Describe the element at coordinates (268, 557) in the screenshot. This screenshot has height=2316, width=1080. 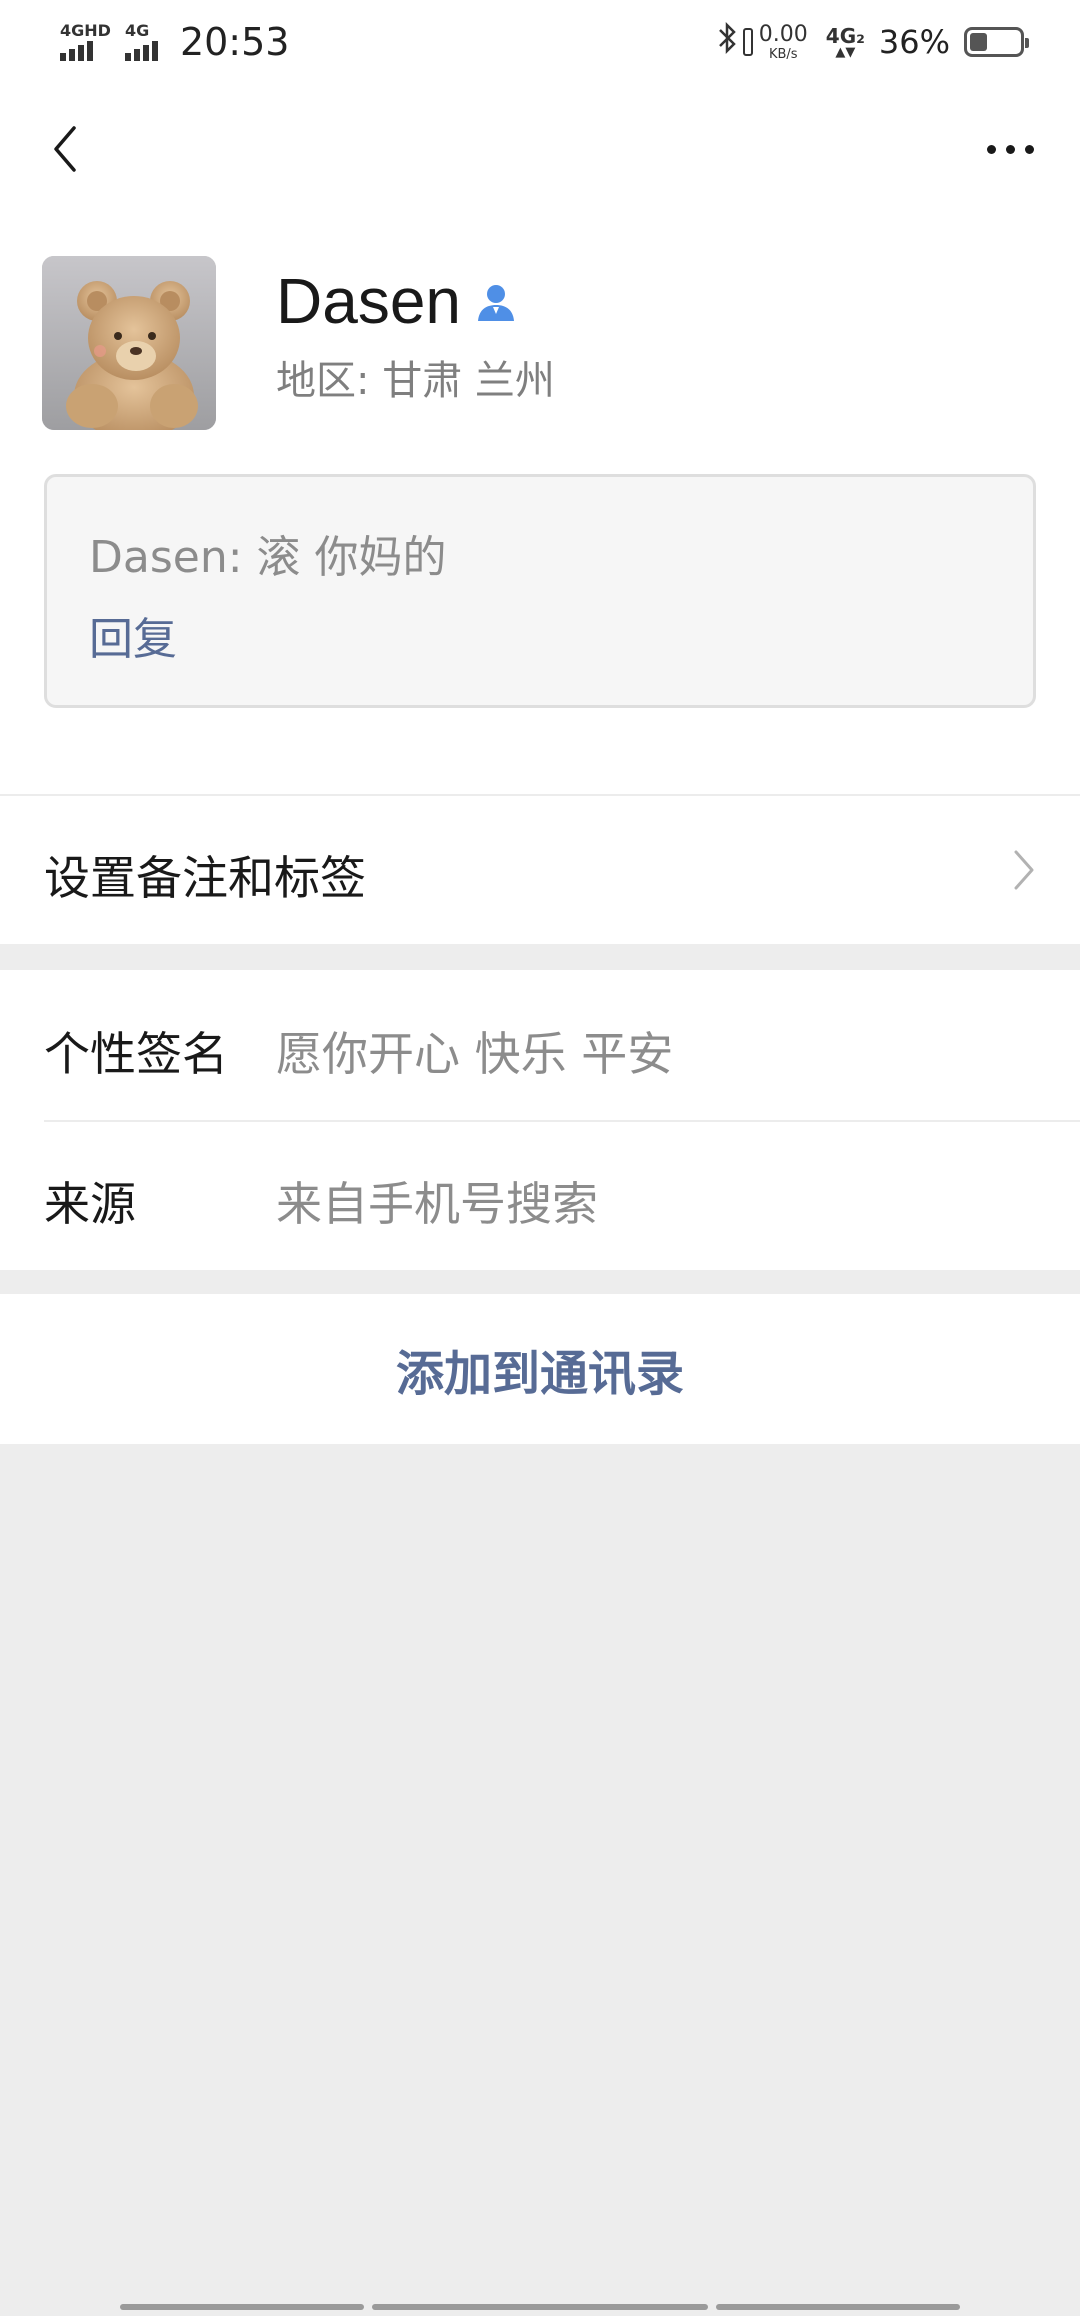
I see `greeting-message: Dasen: 滚 你妈的` at that location.